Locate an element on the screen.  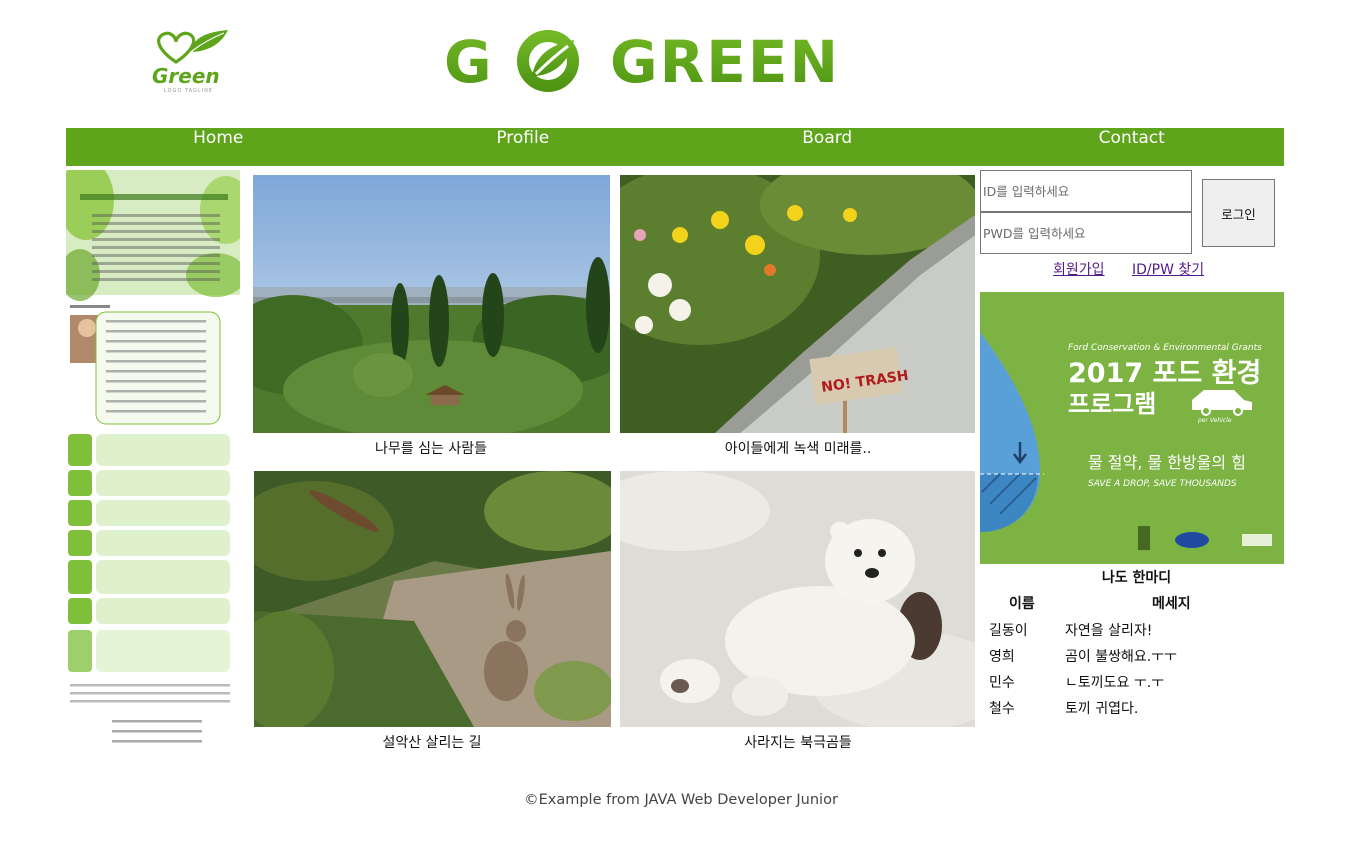
row-message: ㄴ토끼도요 ㅜ.ㅜ is located at coordinates (1115, 683).